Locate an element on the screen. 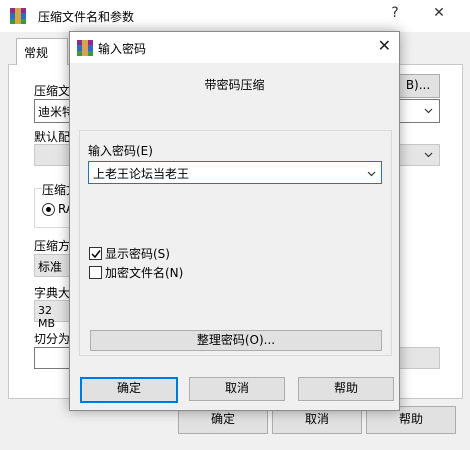 Image resolution: width=470 pixels, height=450 pixels. dictionary-size-value: 32 MB is located at coordinates (47, 317).